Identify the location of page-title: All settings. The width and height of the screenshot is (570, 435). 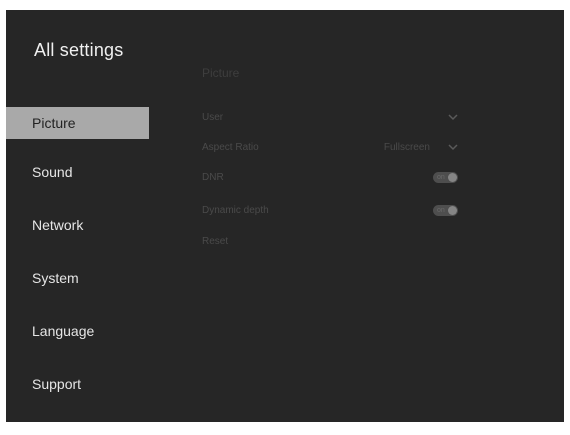
(79, 50).